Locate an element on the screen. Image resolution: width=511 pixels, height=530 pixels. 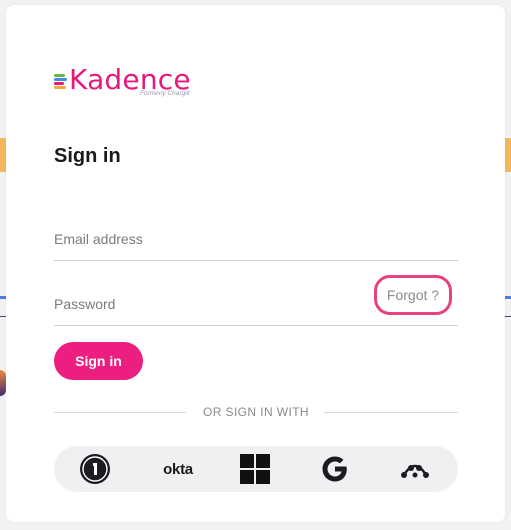
sso-google-button is located at coordinates (335, 469).